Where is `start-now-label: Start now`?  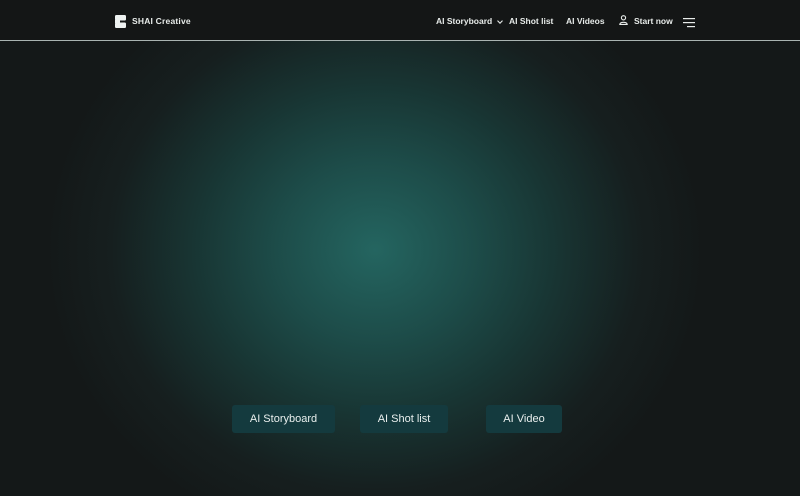 start-now-label: Start now is located at coordinates (653, 21).